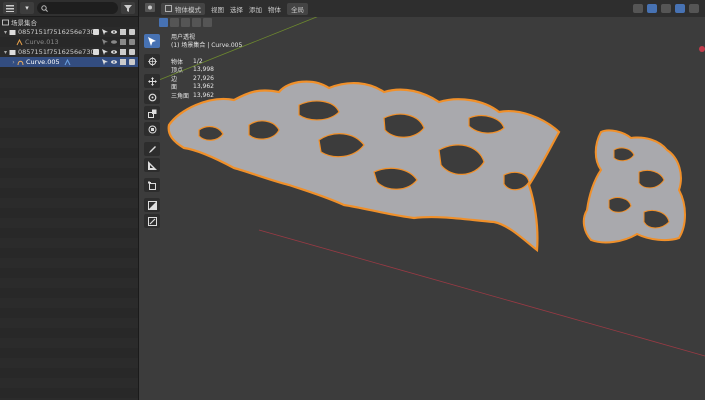 This screenshot has height=400, width=705. I want to click on select-mode-toggles, so click(185, 23).